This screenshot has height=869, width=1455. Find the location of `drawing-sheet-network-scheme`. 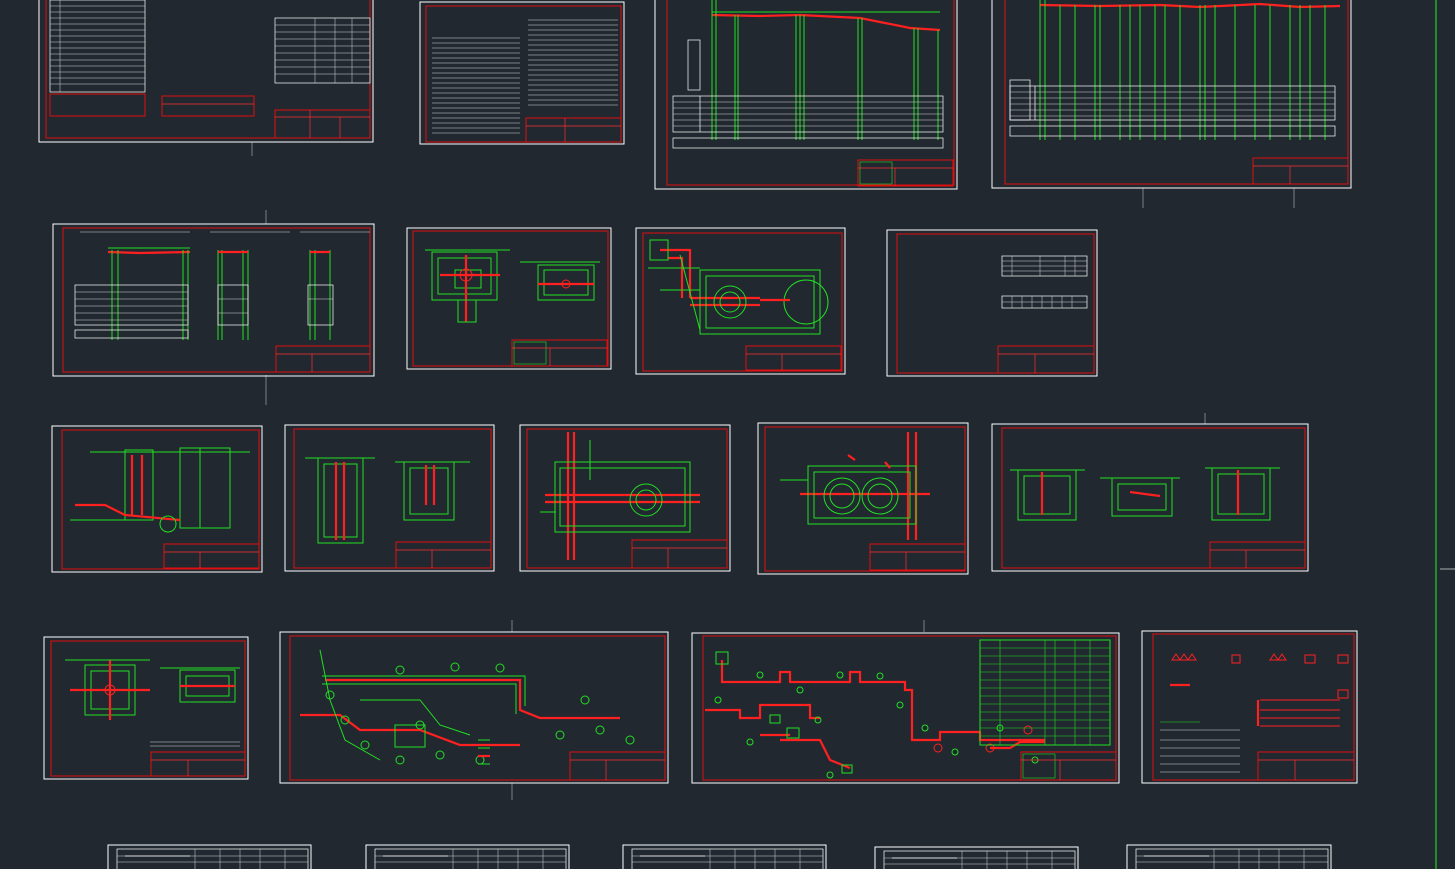

drawing-sheet-network-scheme is located at coordinates (905, 708).